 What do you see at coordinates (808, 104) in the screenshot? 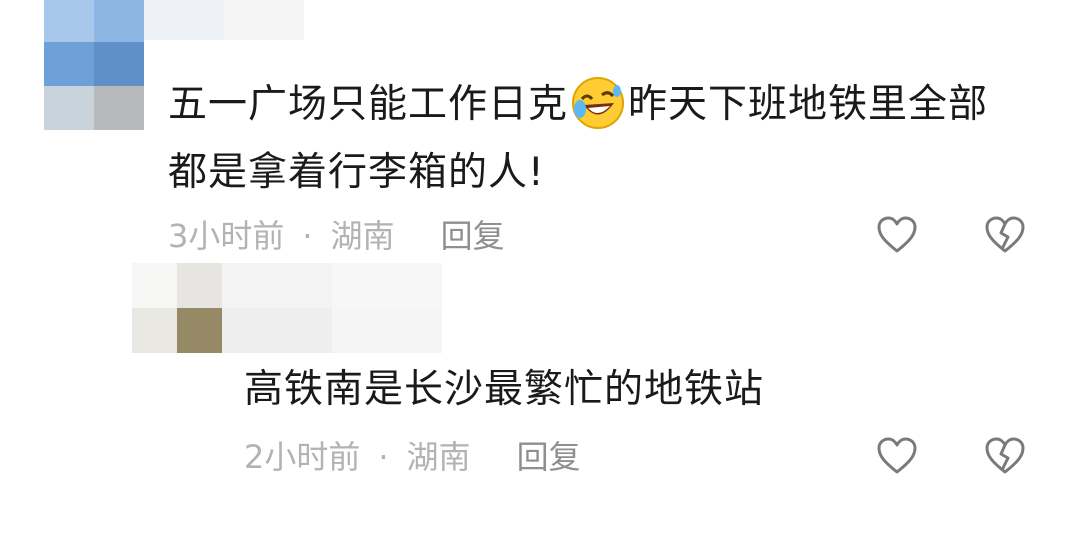
I see `comment-line-1-end: 昨天下班地铁里全部` at bounding box center [808, 104].